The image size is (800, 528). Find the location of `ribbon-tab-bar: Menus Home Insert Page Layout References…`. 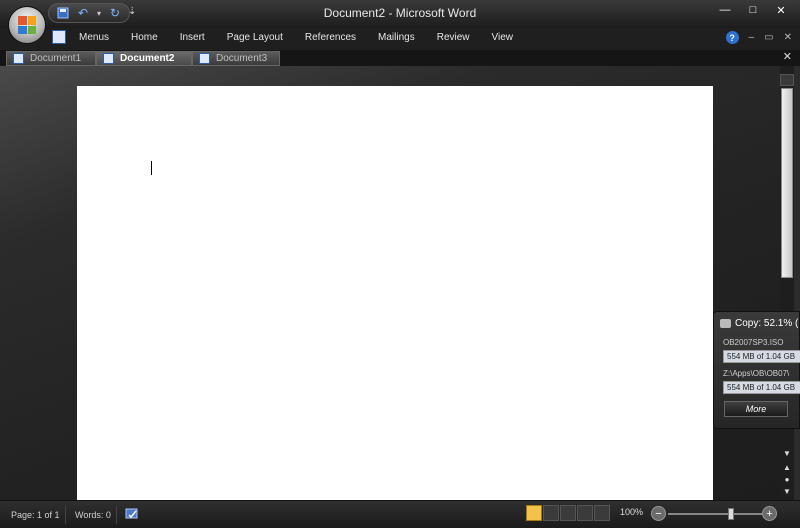

ribbon-tab-bar: Menus Home Insert Page Layout References… is located at coordinates (400, 39).